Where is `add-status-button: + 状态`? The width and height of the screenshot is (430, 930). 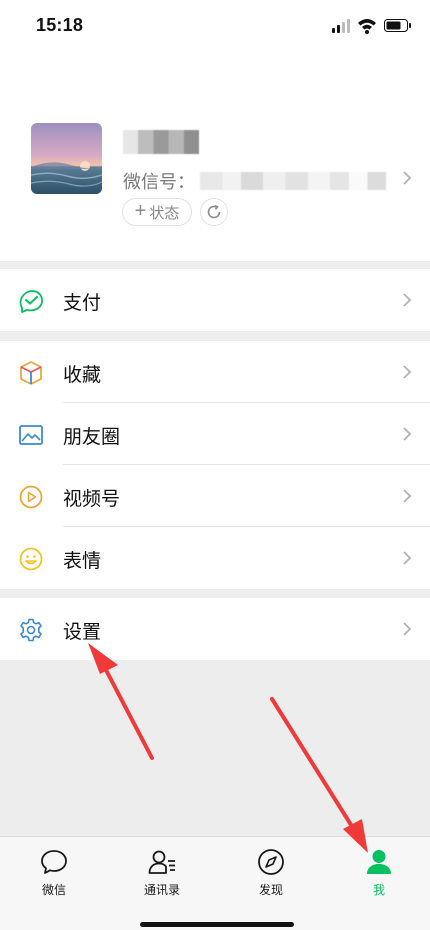
add-status-button: + 状态 is located at coordinates (157, 212).